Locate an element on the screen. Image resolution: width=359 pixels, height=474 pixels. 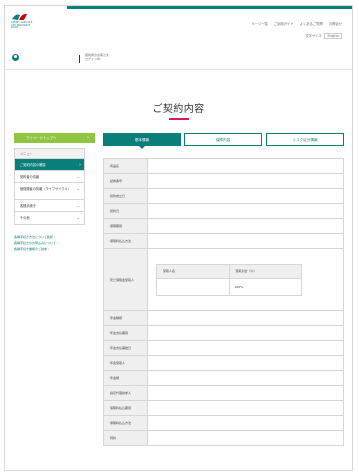
table-row: 商品名 is located at coordinates (223, 166).